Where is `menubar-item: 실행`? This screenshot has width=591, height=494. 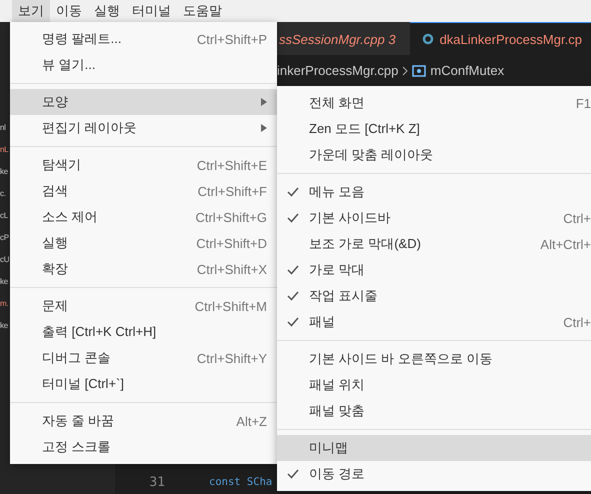
menubar-item: 실행 is located at coordinates (107, 11).